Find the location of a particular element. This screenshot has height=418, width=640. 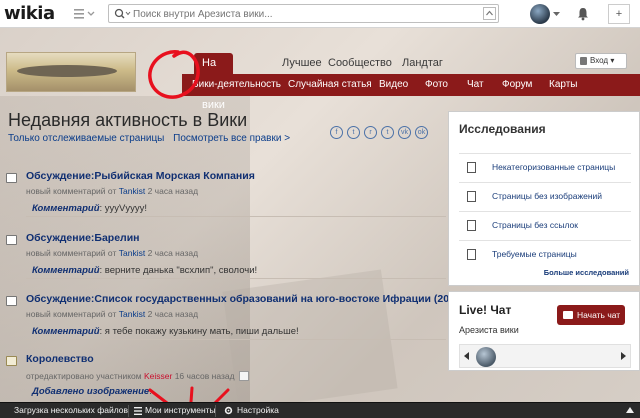

watched-pages-link: Только отслеживаемые страницы is located at coordinates (86, 138).